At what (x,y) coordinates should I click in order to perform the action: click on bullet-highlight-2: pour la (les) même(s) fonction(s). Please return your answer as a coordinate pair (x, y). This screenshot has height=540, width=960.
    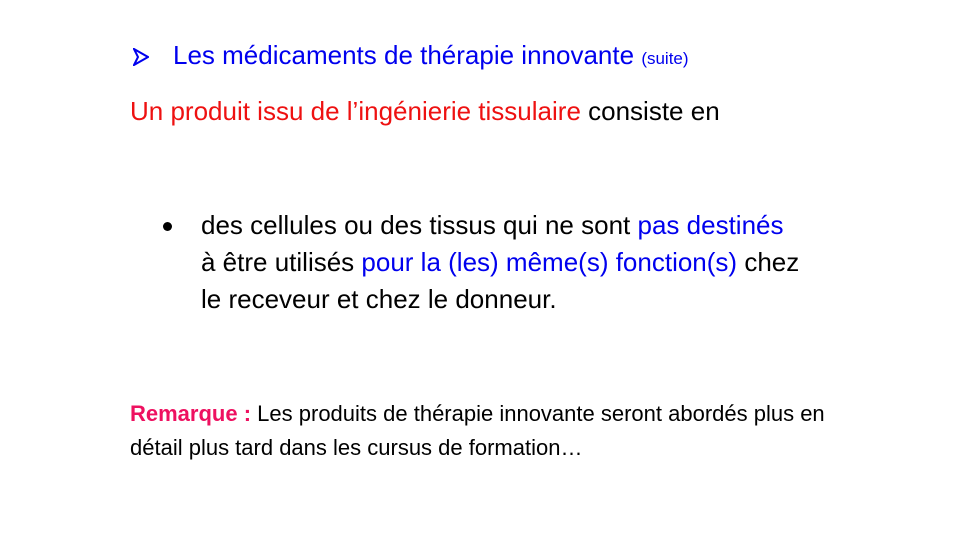
    Looking at the image, I should click on (549, 262).